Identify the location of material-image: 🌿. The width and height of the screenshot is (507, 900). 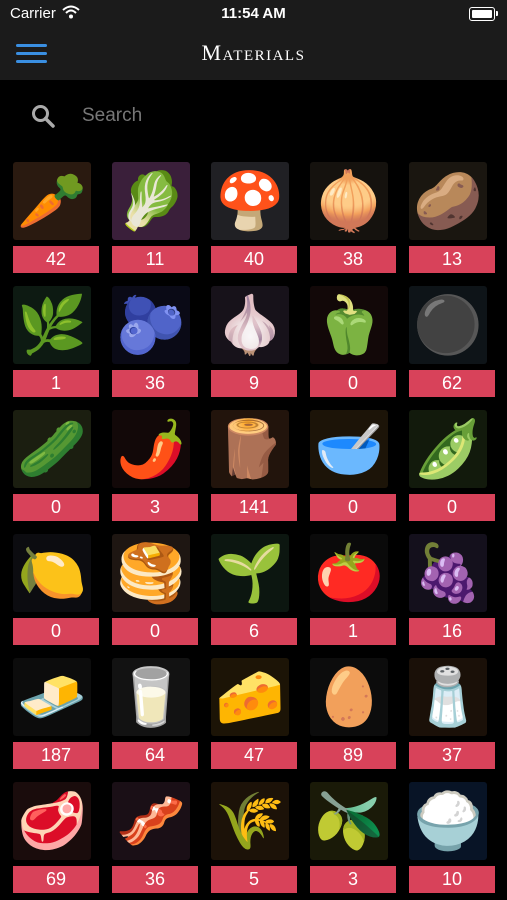
(52, 325).